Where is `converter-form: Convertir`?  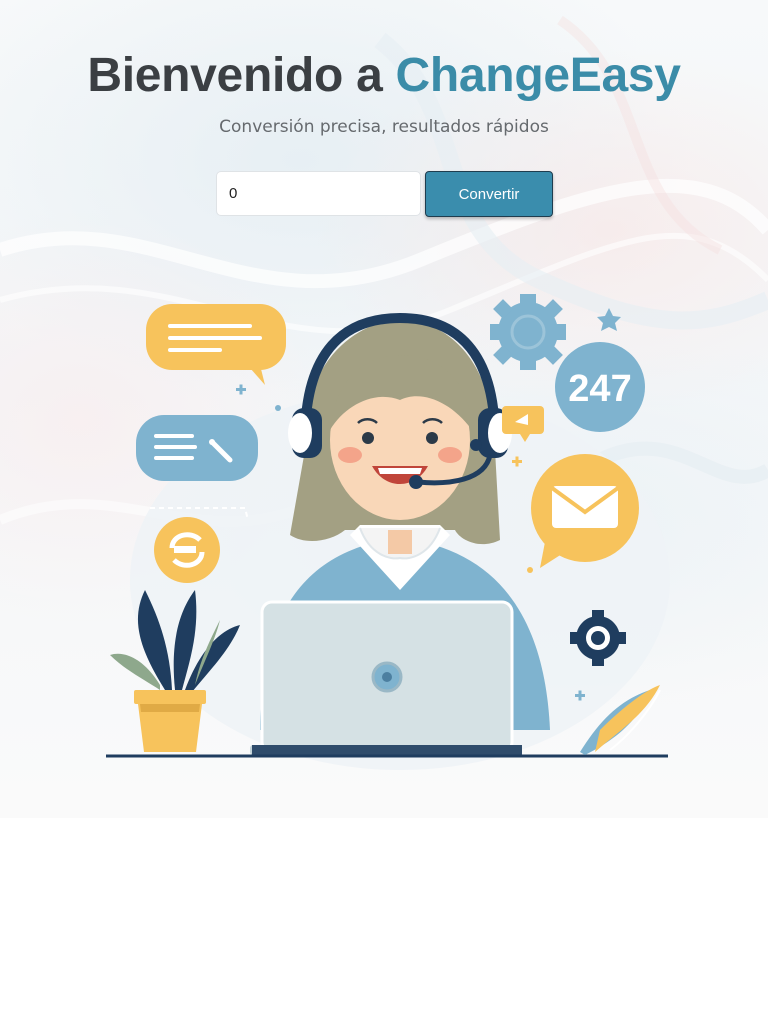
converter-form: Convertir is located at coordinates (384, 194).